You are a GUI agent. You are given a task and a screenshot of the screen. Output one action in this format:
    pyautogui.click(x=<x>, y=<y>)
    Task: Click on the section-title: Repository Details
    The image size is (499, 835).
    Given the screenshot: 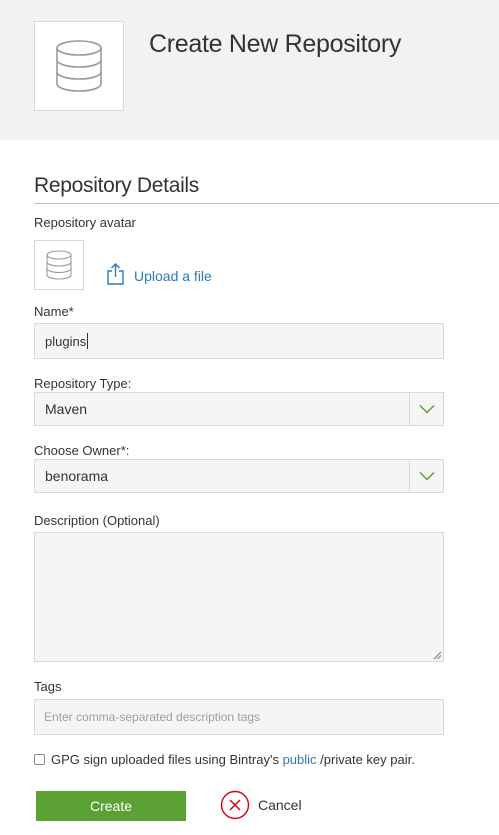 What is the action you would take?
    pyautogui.click(x=116, y=185)
    